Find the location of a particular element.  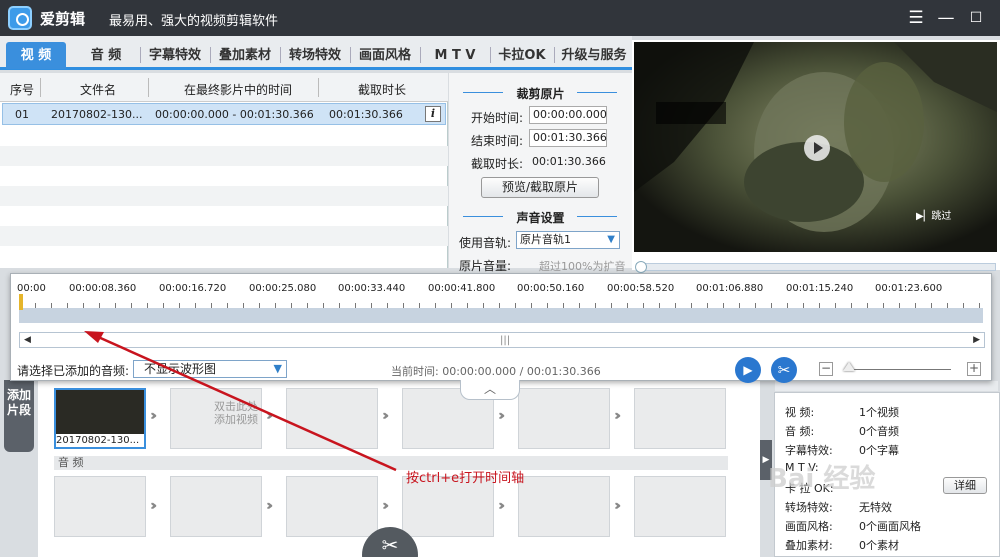

annotation-text: 按ctrl+e打开时间轴 is located at coordinates (465, 478).